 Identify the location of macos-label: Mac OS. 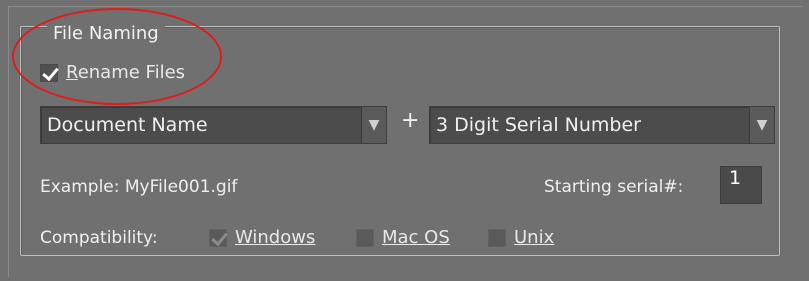
(416, 237).